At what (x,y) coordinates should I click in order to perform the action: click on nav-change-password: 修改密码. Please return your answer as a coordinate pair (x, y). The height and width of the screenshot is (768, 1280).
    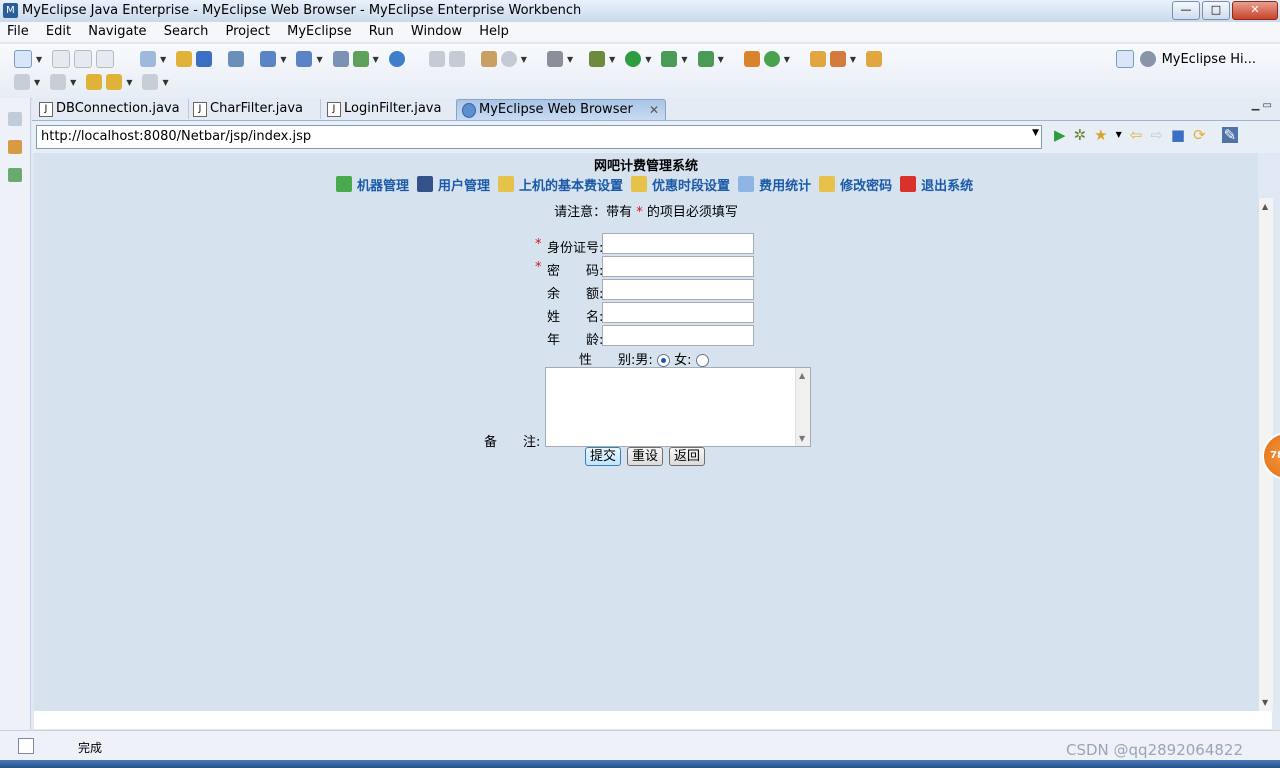
    Looking at the image, I should click on (866, 184).